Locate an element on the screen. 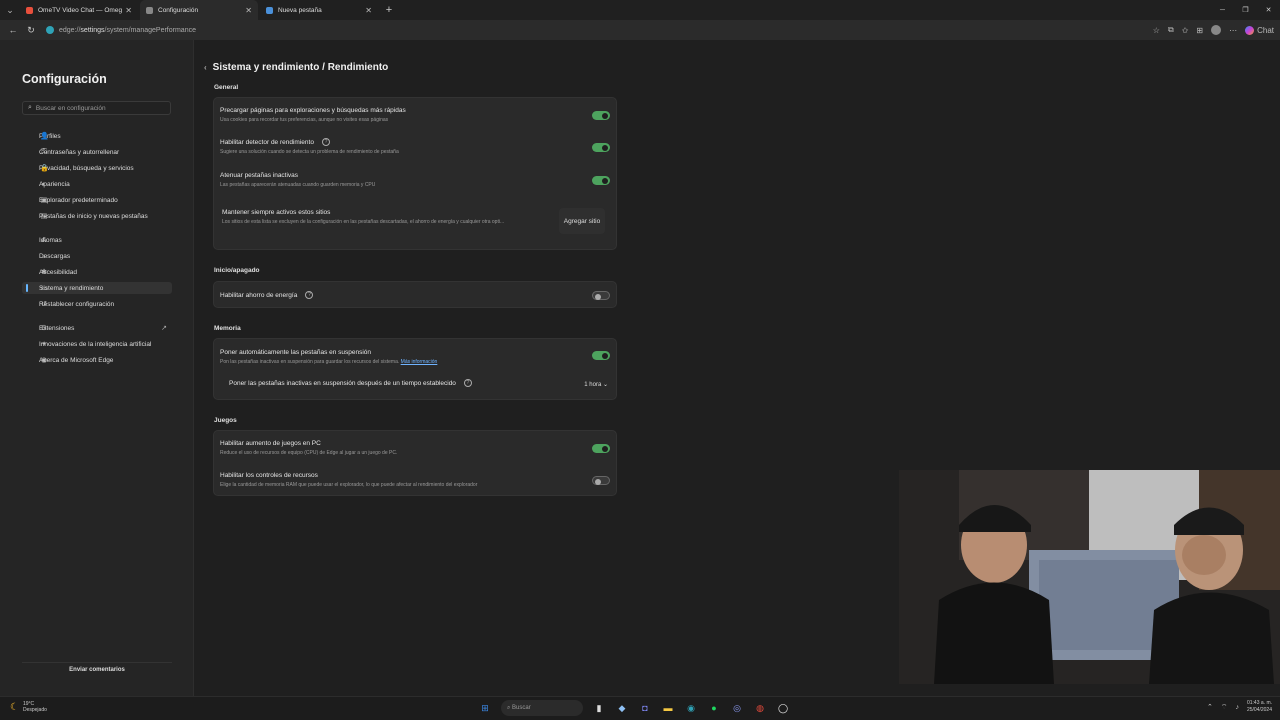 This screenshot has height=720, width=1280. teams-icon: ◘ is located at coordinates (645, 708).